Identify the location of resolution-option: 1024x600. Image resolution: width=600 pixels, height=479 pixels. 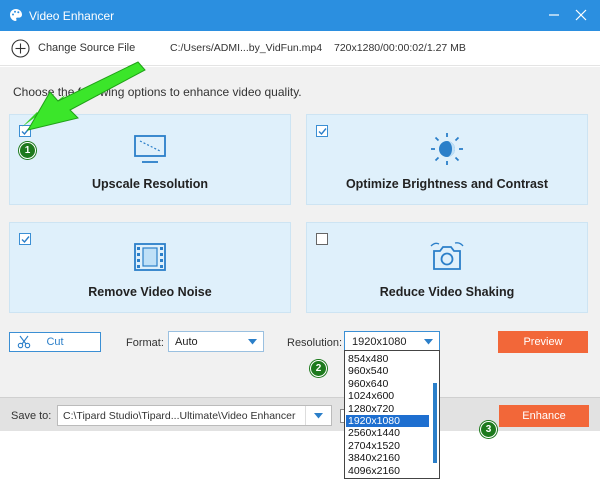
(387, 396).